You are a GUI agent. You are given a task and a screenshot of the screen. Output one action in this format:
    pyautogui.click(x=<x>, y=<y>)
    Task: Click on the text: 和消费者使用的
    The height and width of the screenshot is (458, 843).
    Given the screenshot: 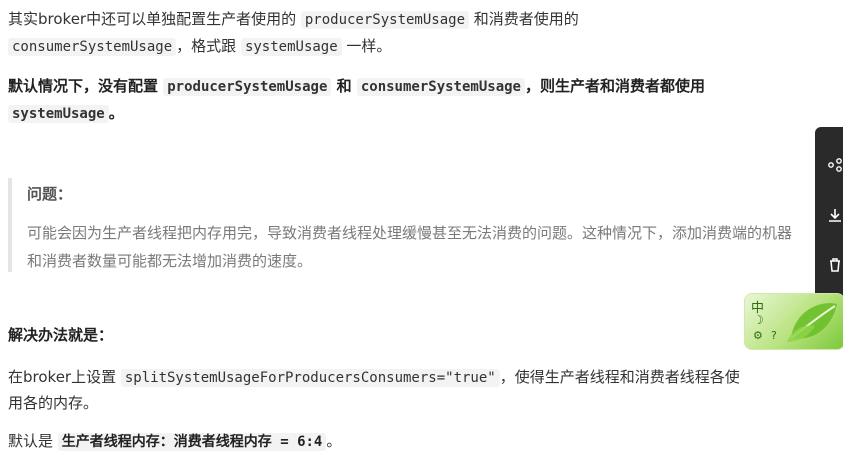 What is the action you would take?
    pyautogui.click(x=524, y=19)
    